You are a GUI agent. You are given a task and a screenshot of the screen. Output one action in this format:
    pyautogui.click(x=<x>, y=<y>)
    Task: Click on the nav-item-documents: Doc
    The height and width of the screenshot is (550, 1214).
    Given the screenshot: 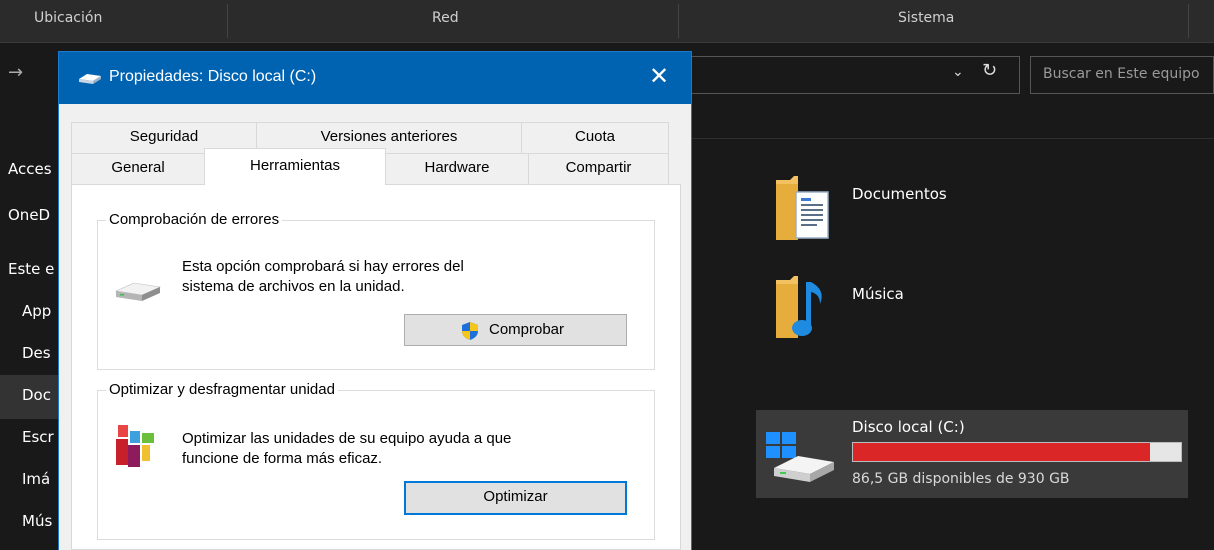 What is the action you would take?
    pyautogui.click(x=36, y=395)
    